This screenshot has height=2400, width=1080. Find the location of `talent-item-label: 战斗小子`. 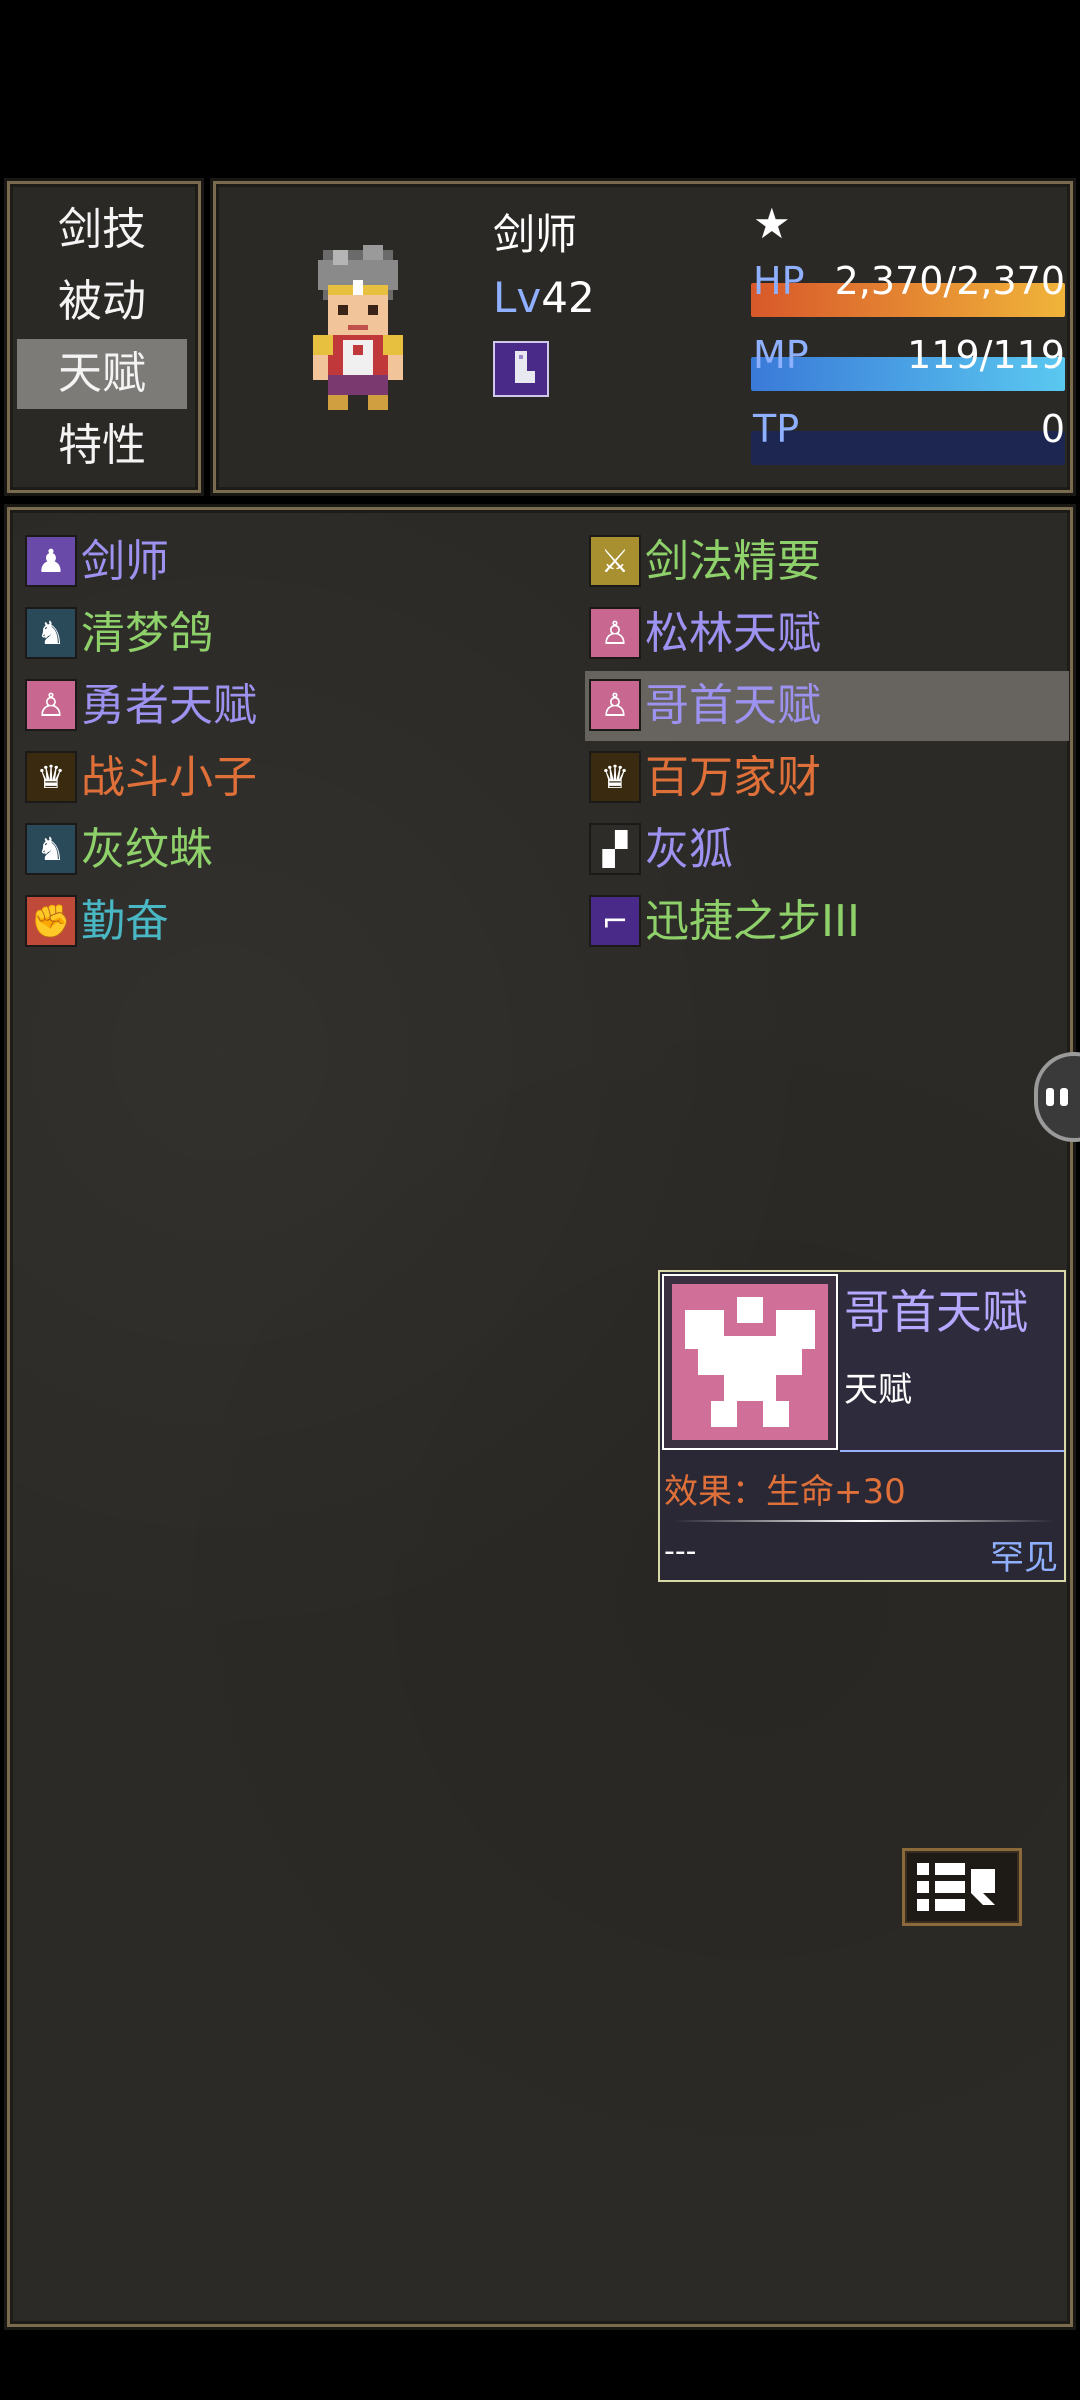

talent-item-label: 战斗小子 is located at coordinates (169, 777).